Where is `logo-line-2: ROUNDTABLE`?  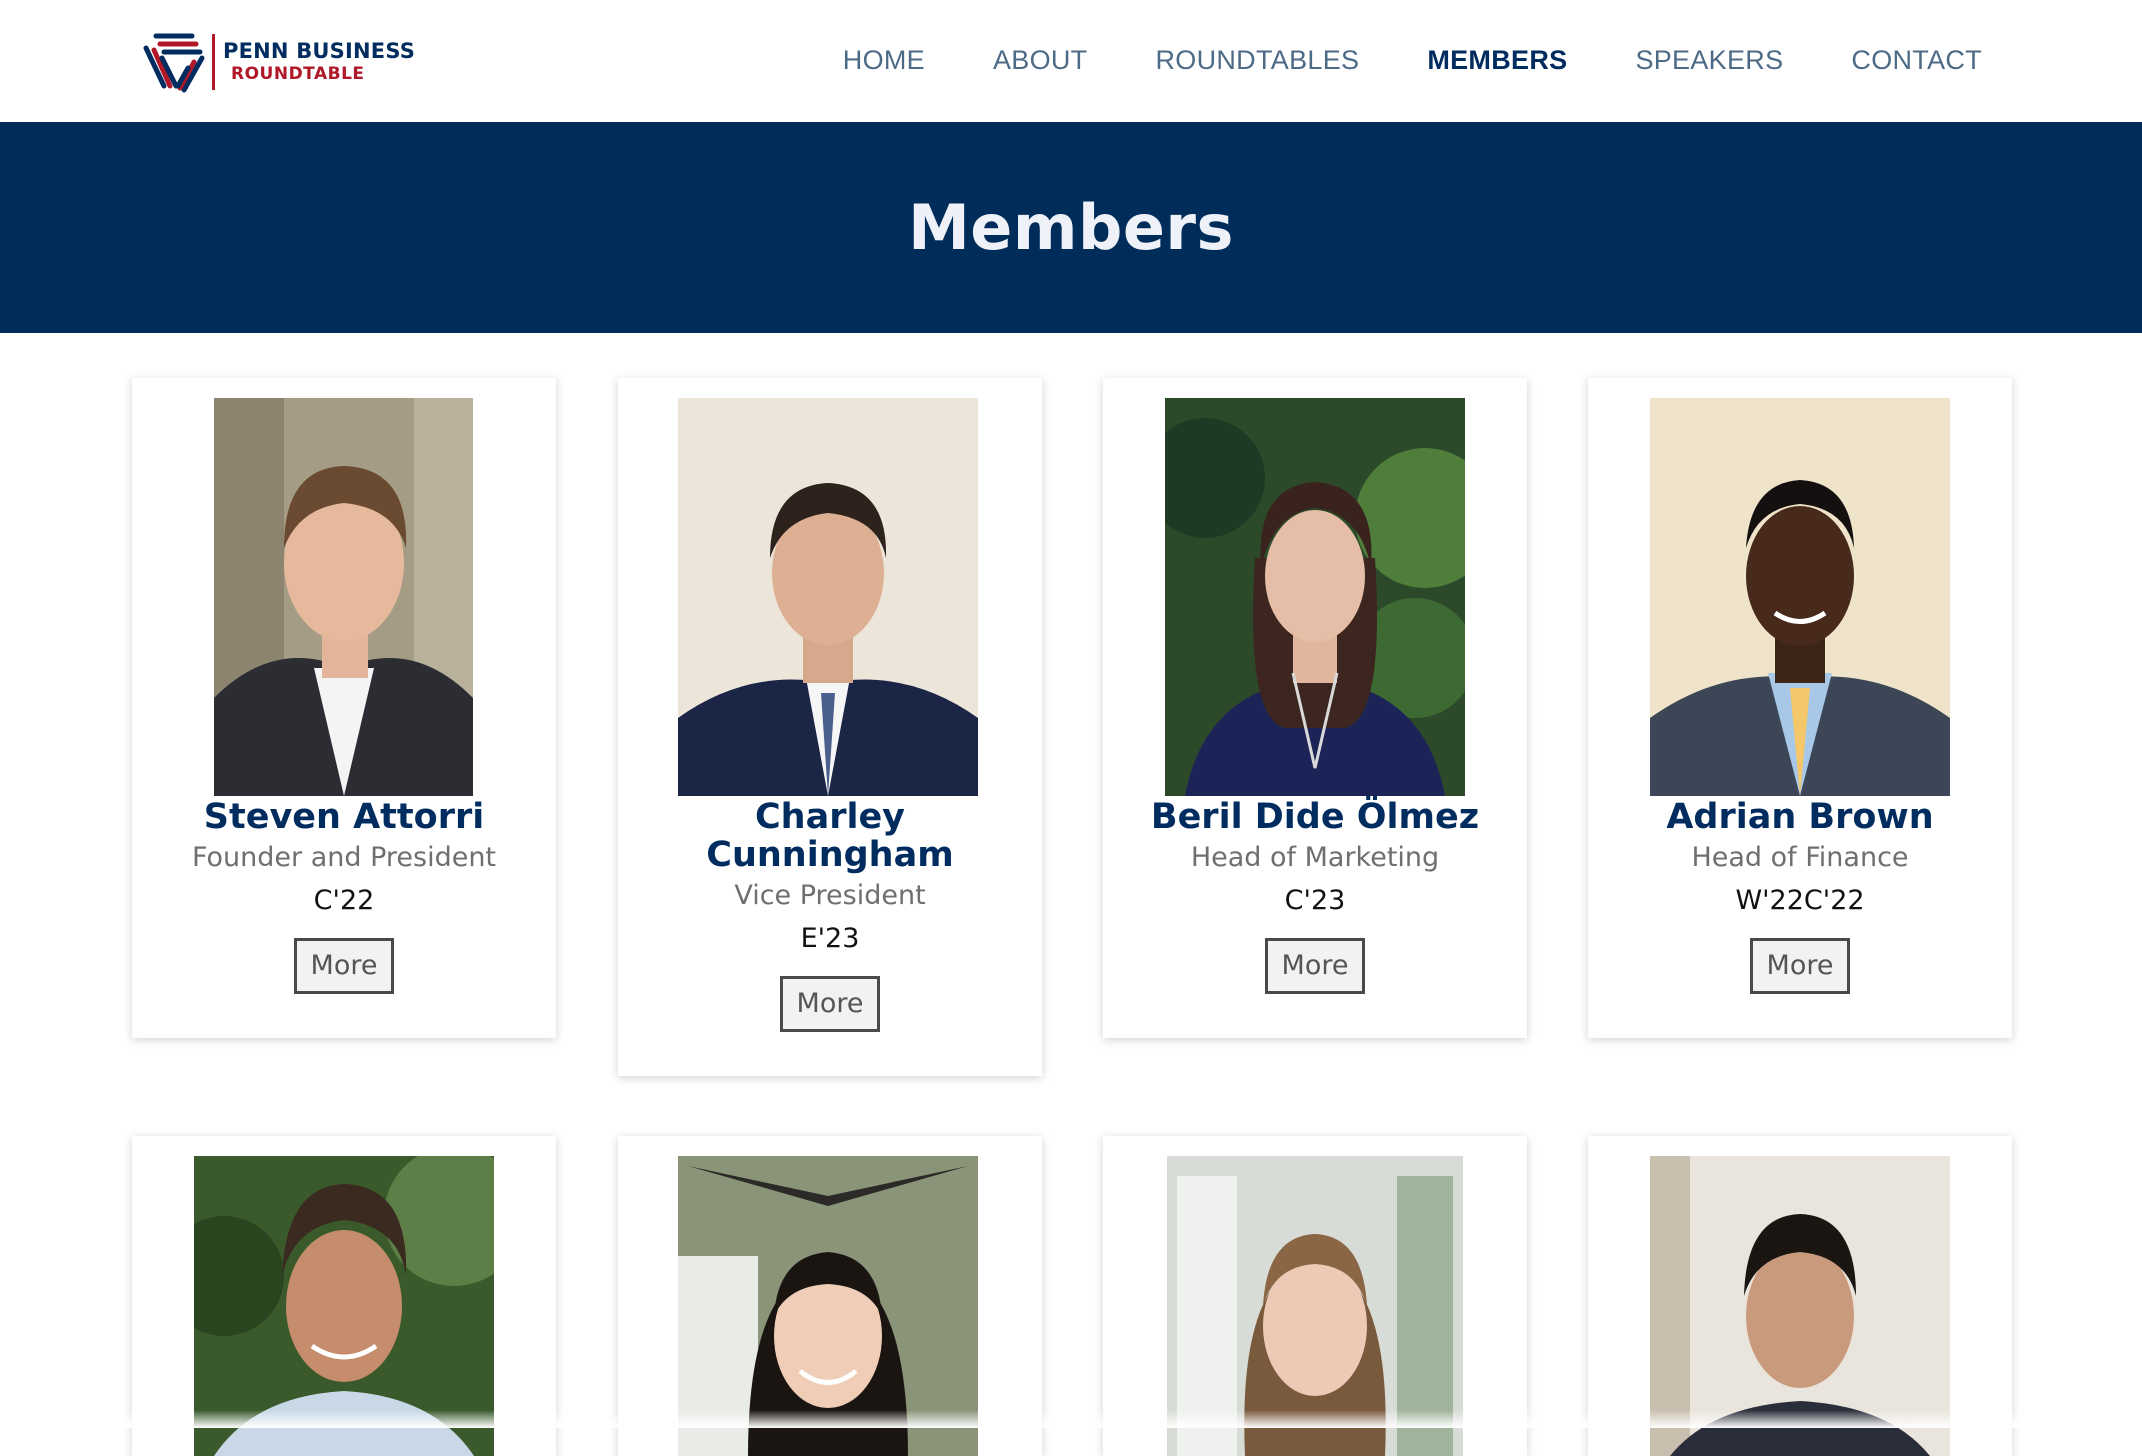 logo-line-2: ROUNDTABLE is located at coordinates (298, 74).